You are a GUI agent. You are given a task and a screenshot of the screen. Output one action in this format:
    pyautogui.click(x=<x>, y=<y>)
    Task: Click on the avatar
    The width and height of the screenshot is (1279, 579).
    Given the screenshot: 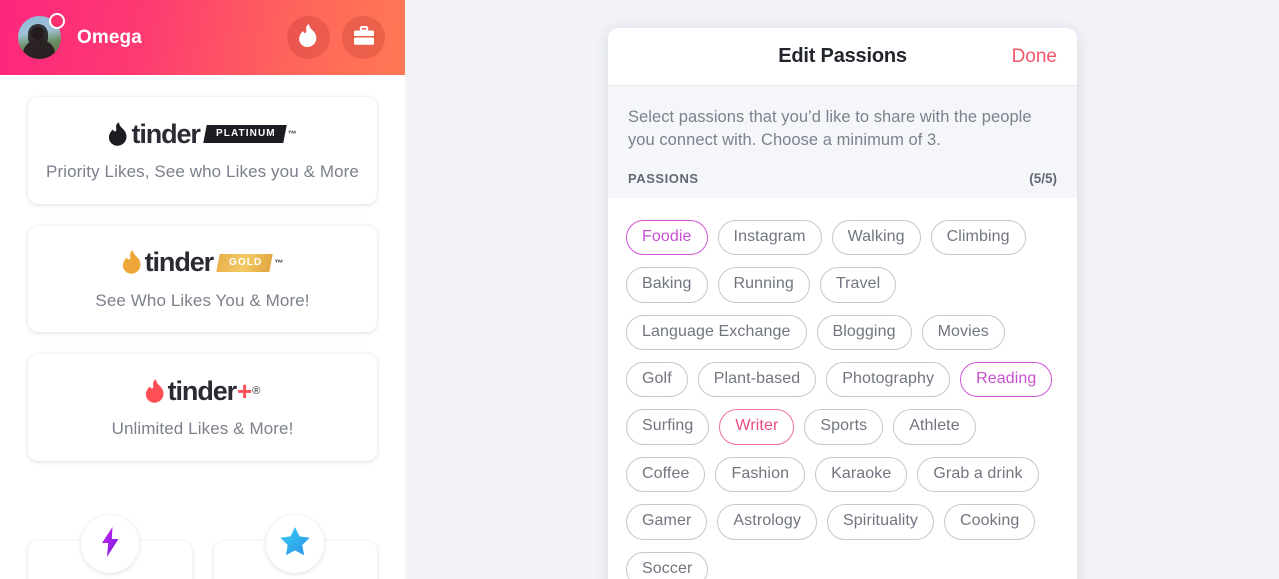 What is the action you would take?
    pyautogui.click(x=41, y=36)
    